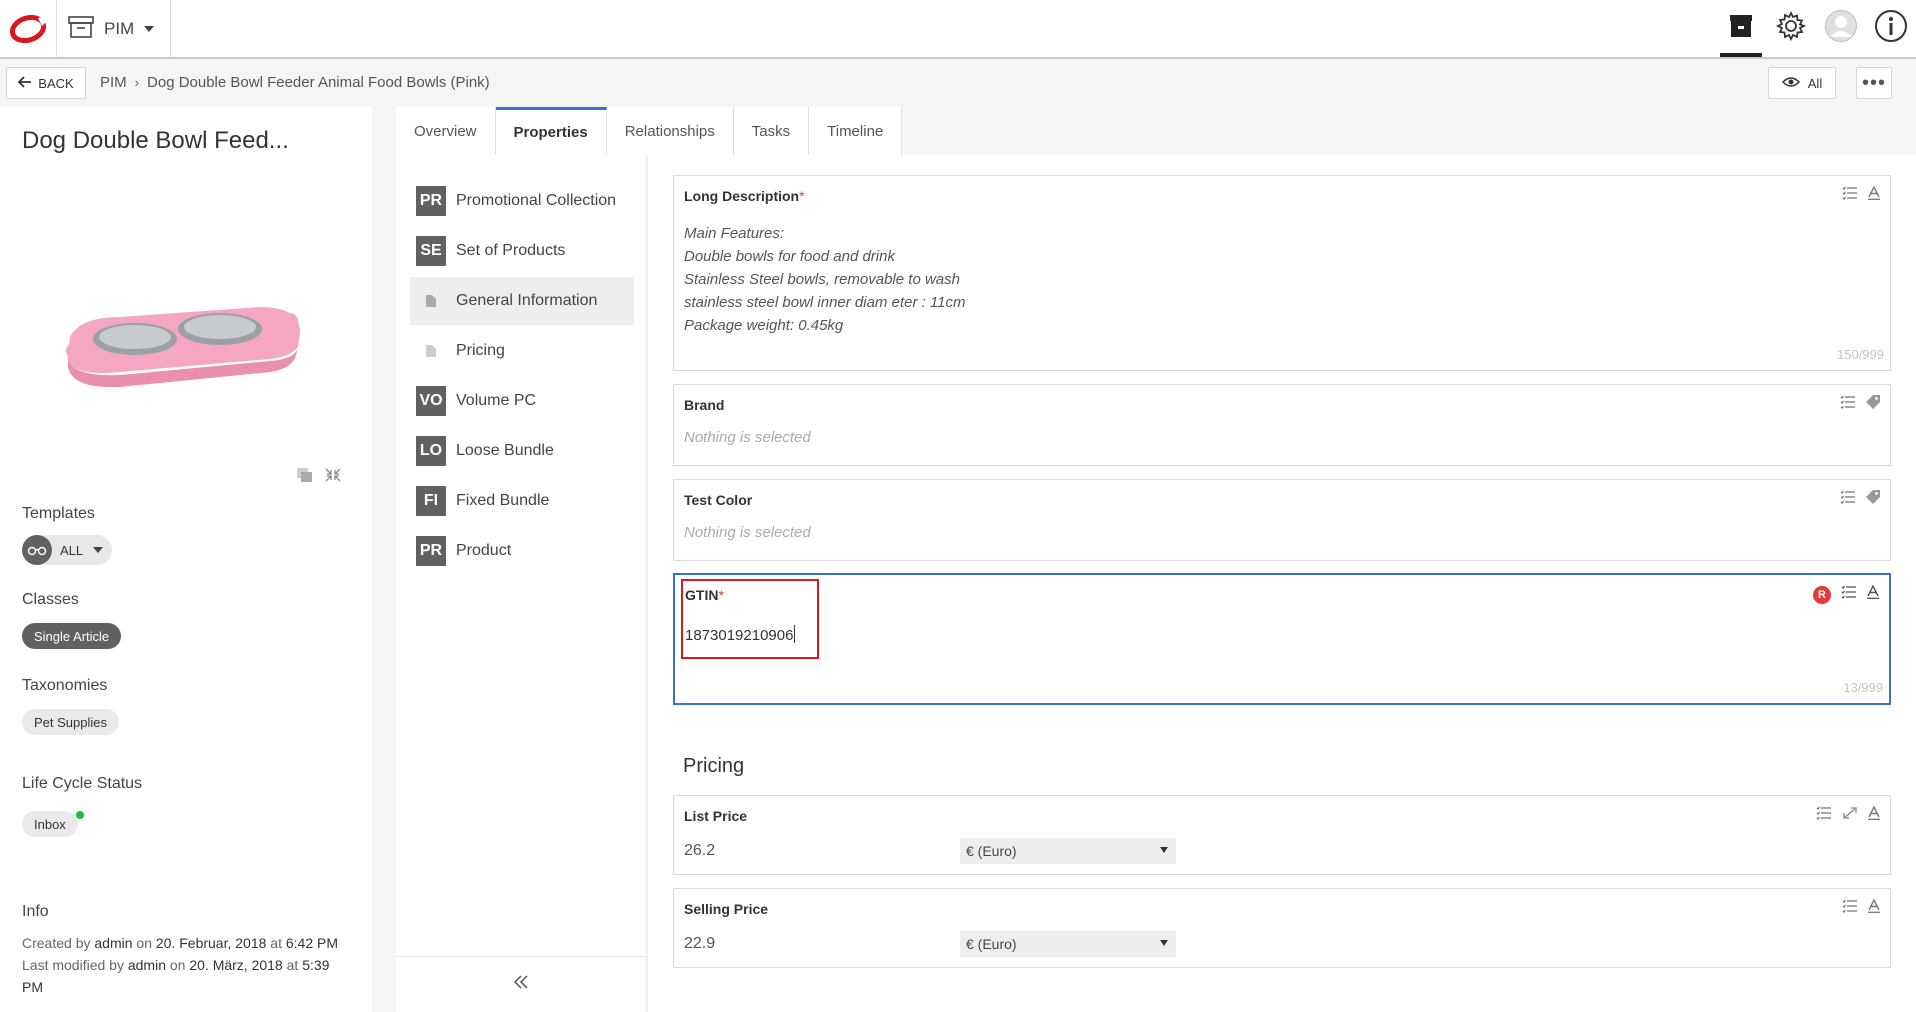 The width and height of the screenshot is (1916, 1012). What do you see at coordinates (522, 251) in the screenshot?
I see `nav-item-set-of-products: SE Set of Products` at bounding box center [522, 251].